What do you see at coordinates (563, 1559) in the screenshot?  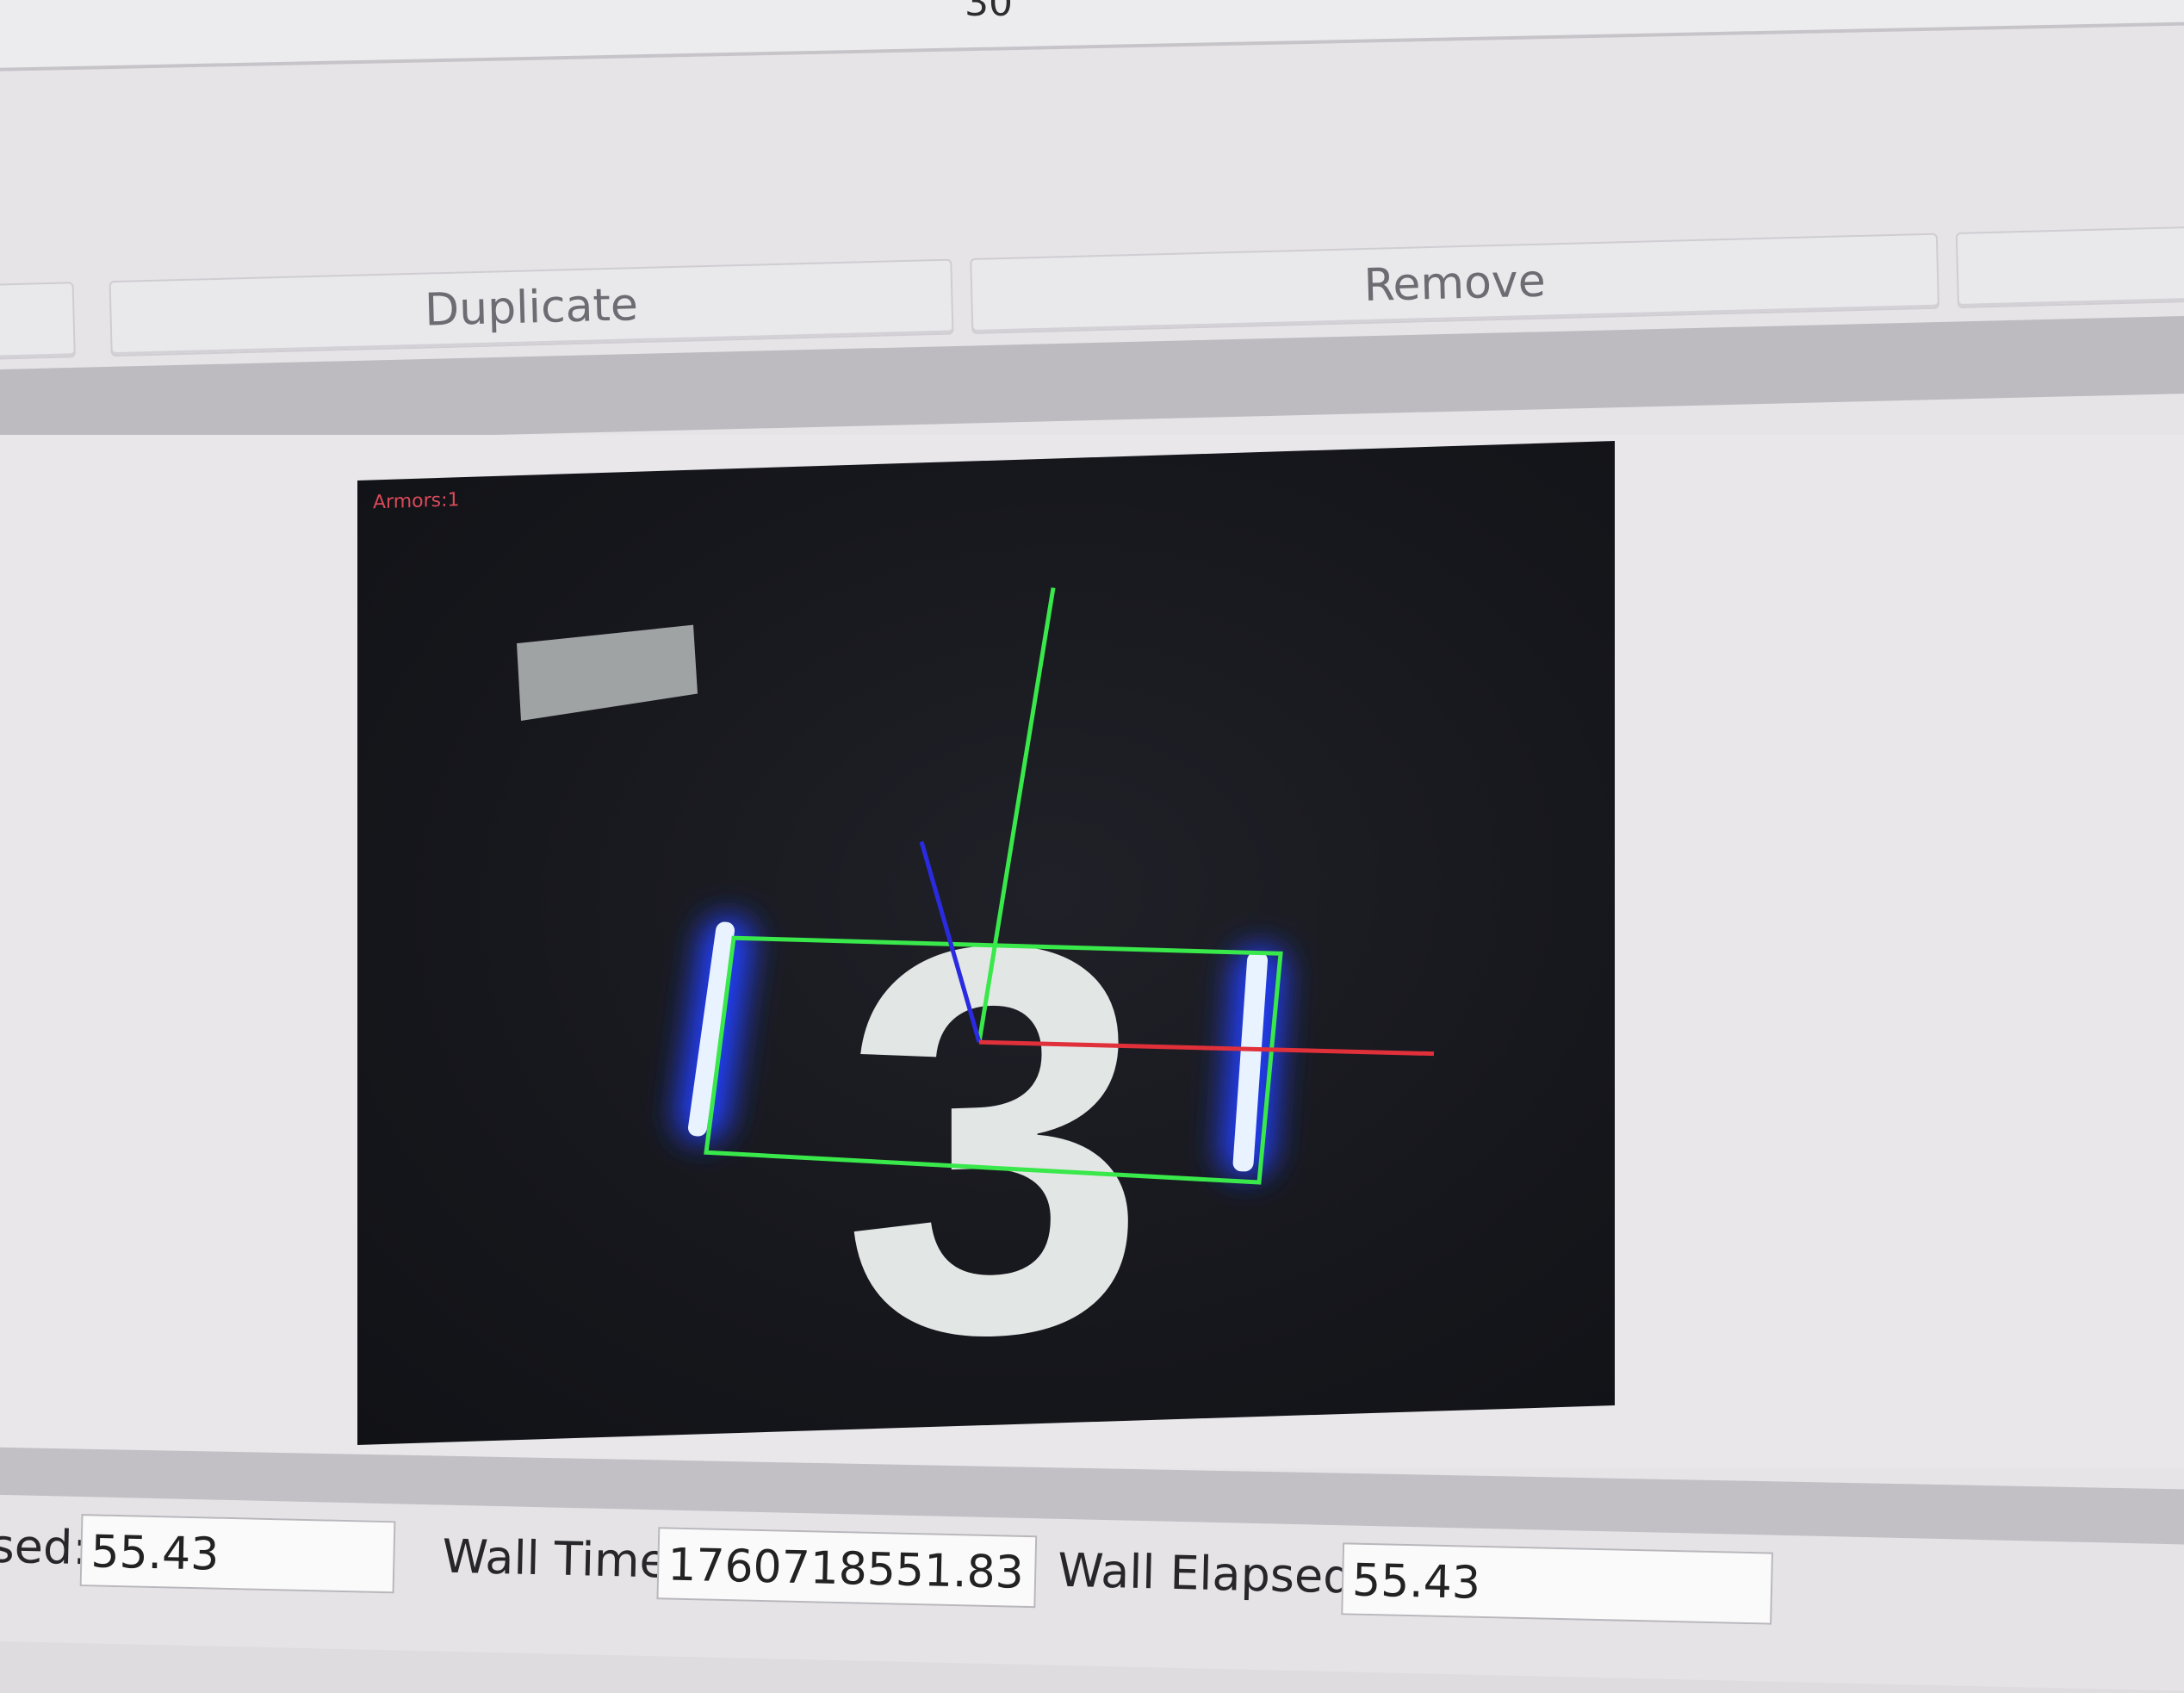 I see `wall-time-label: Wall Time:` at bounding box center [563, 1559].